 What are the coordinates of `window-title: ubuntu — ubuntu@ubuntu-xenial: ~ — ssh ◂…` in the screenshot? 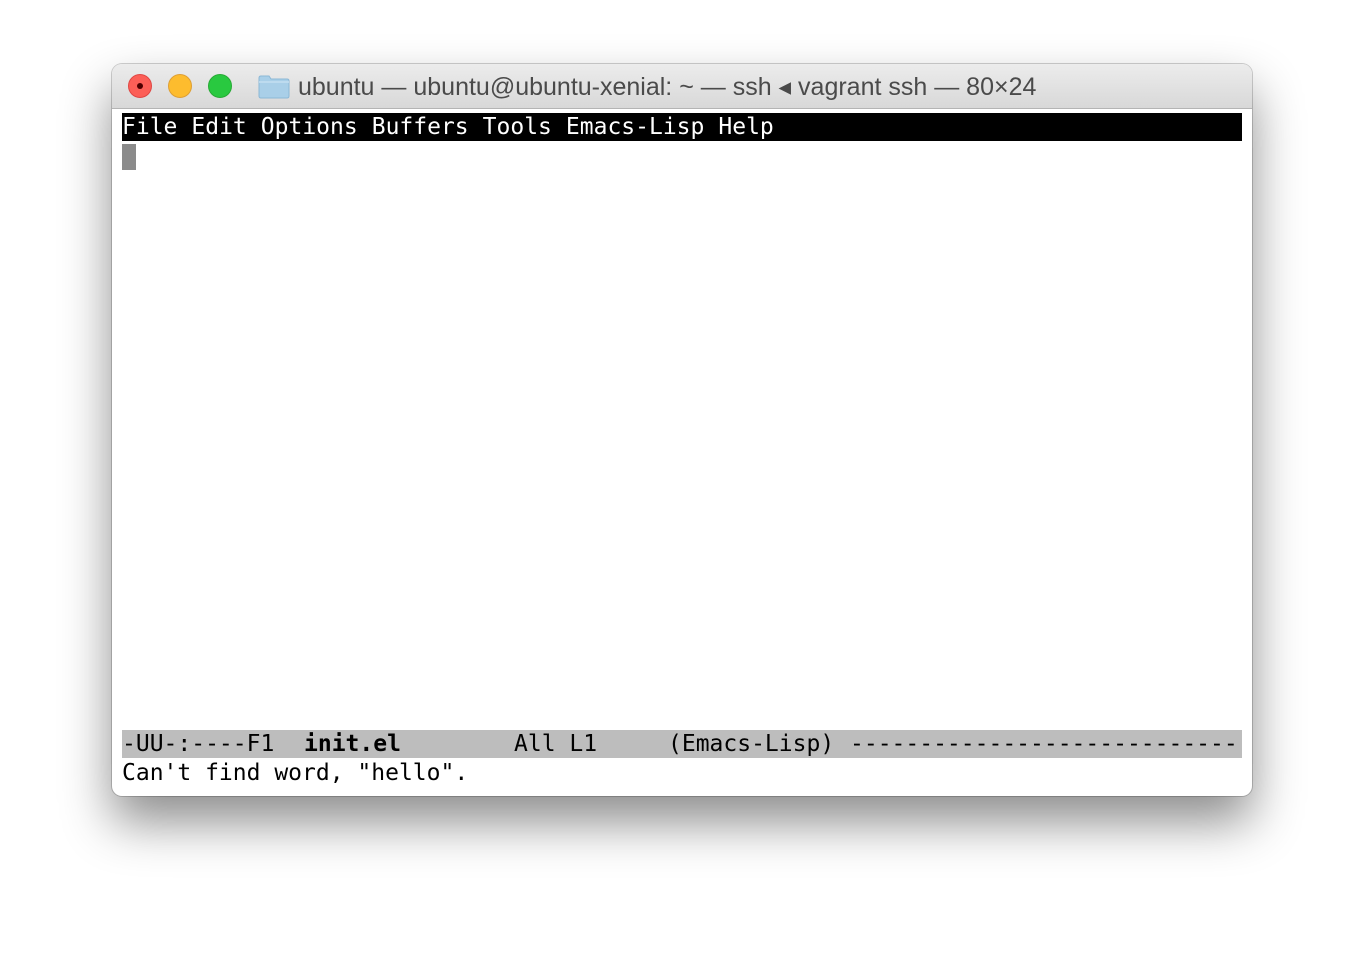 It's located at (667, 87).